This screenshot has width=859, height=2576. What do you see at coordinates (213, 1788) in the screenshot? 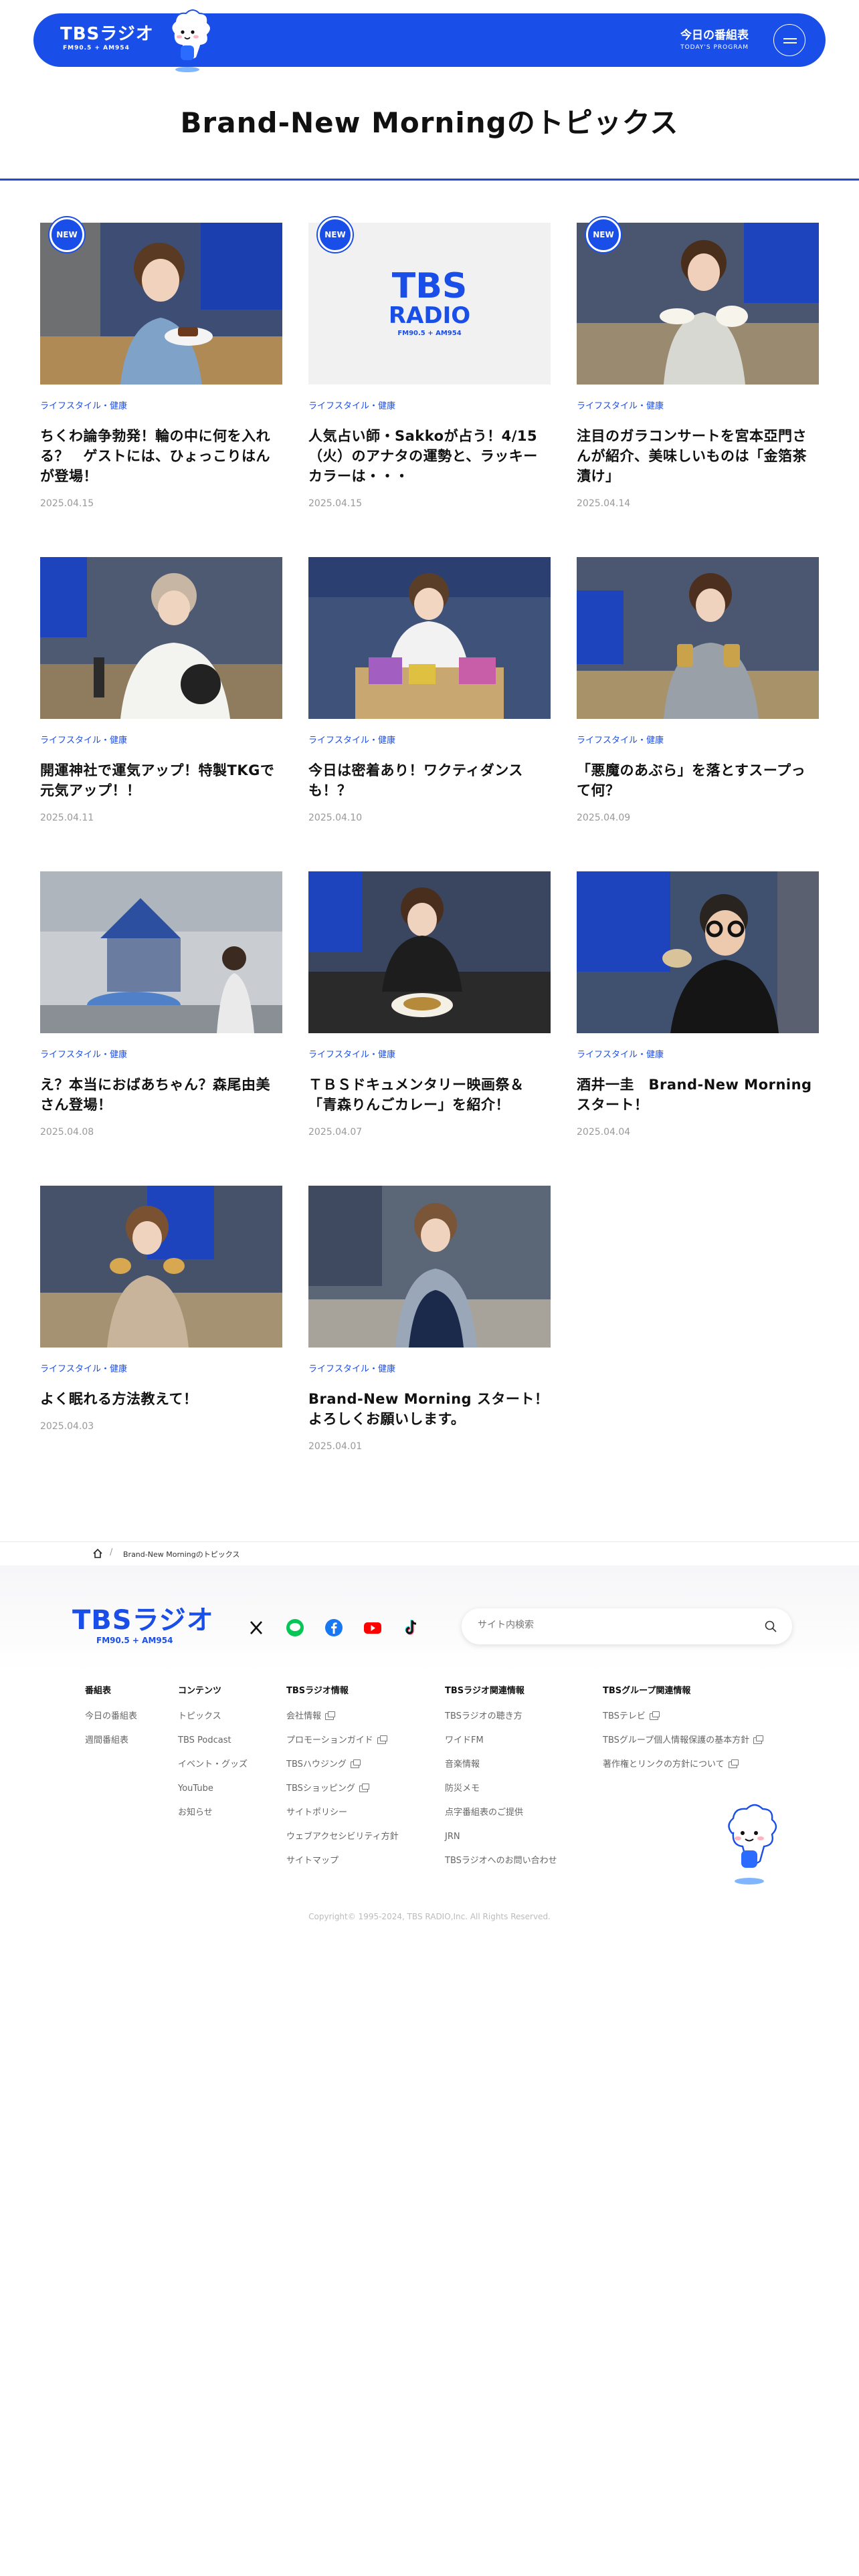
I see `footer-link: YouTube` at bounding box center [213, 1788].